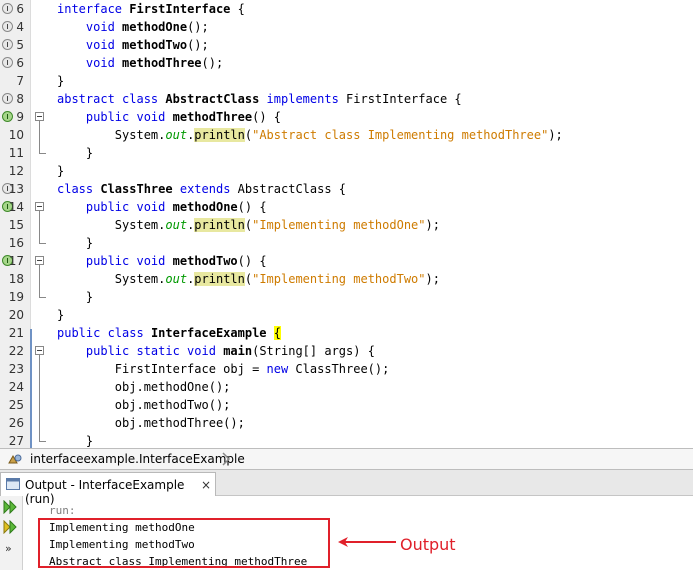 This screenshot has width=693, height=570. What do you see at coordinates (133, 45) in the screenshot?
I see `code-text: void methodTwo();` at bounding box center [133, 45].